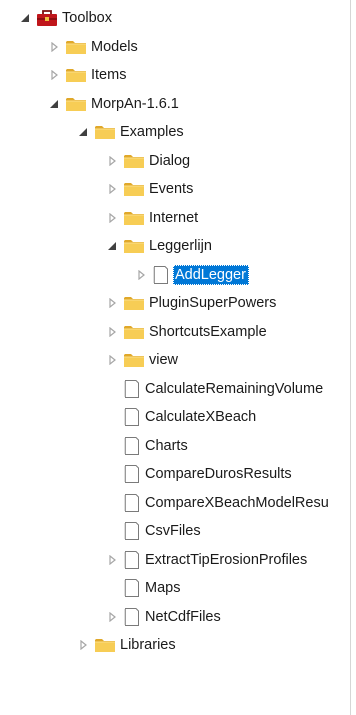  What do you see at coordinates (164, 360) in the screenshot?
I see `tree-item-label: view` at bounding box center [164, 360].